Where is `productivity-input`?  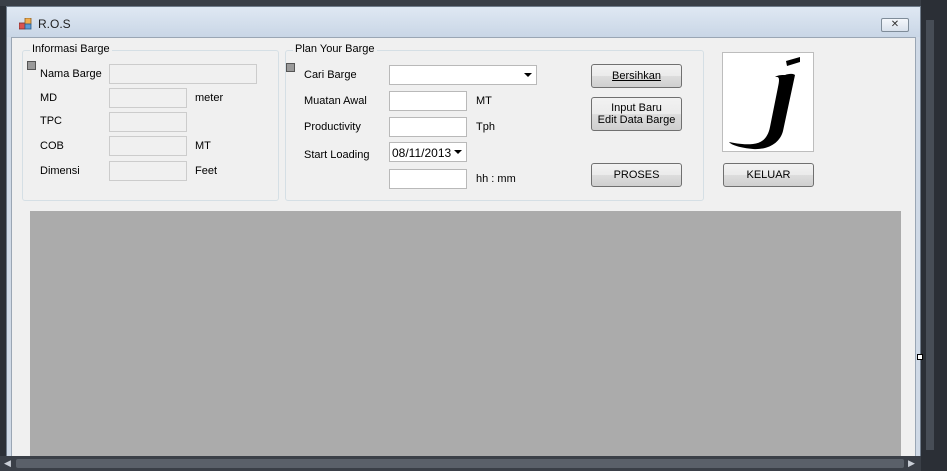 productivity-input is located at coordinates (428, 127).